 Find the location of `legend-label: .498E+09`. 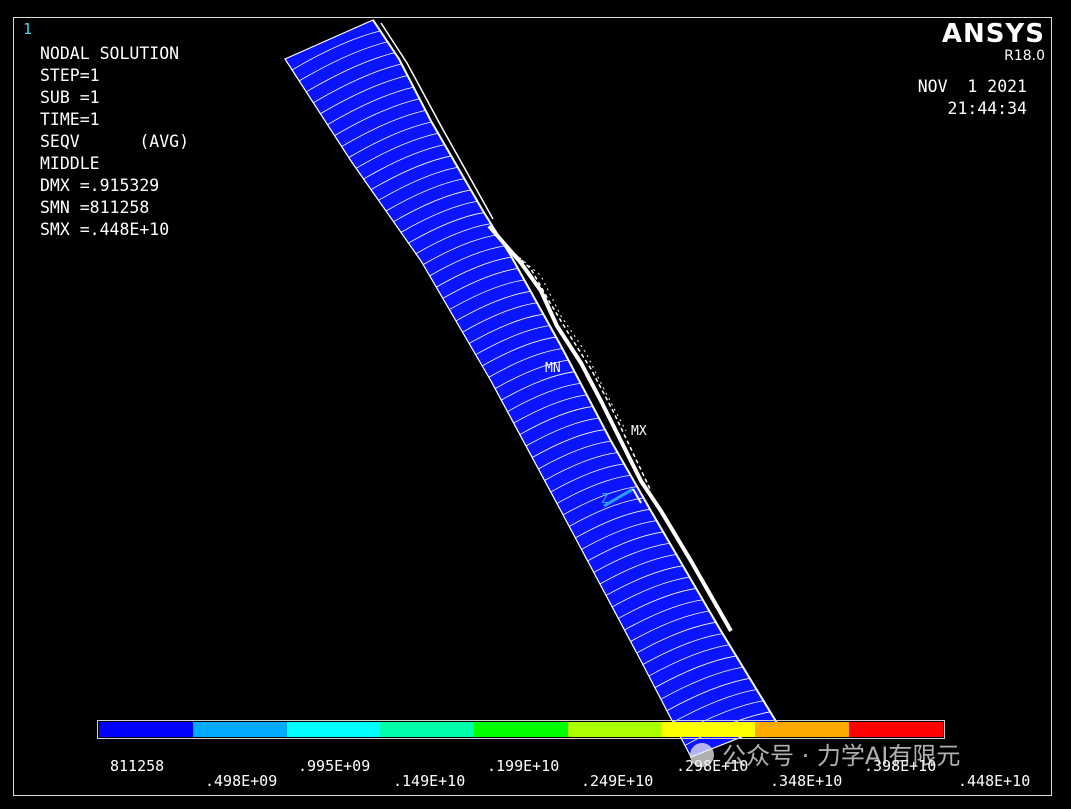

legend-label: .498E+09 is located at coordinates (241, 781).